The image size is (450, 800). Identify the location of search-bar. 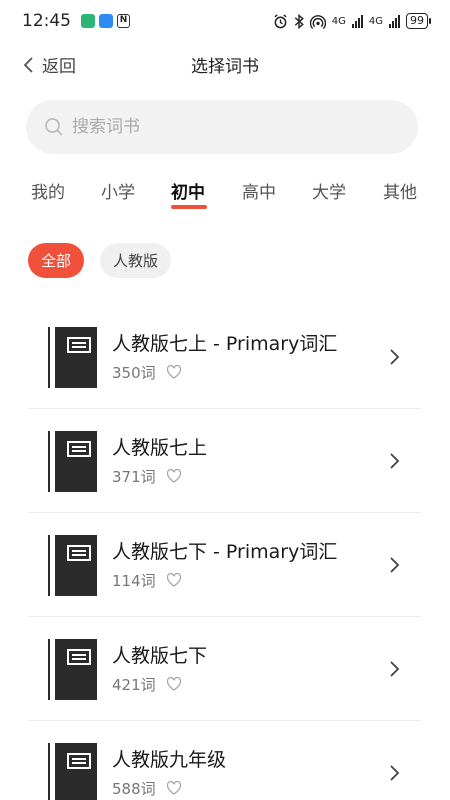
(222, 127).